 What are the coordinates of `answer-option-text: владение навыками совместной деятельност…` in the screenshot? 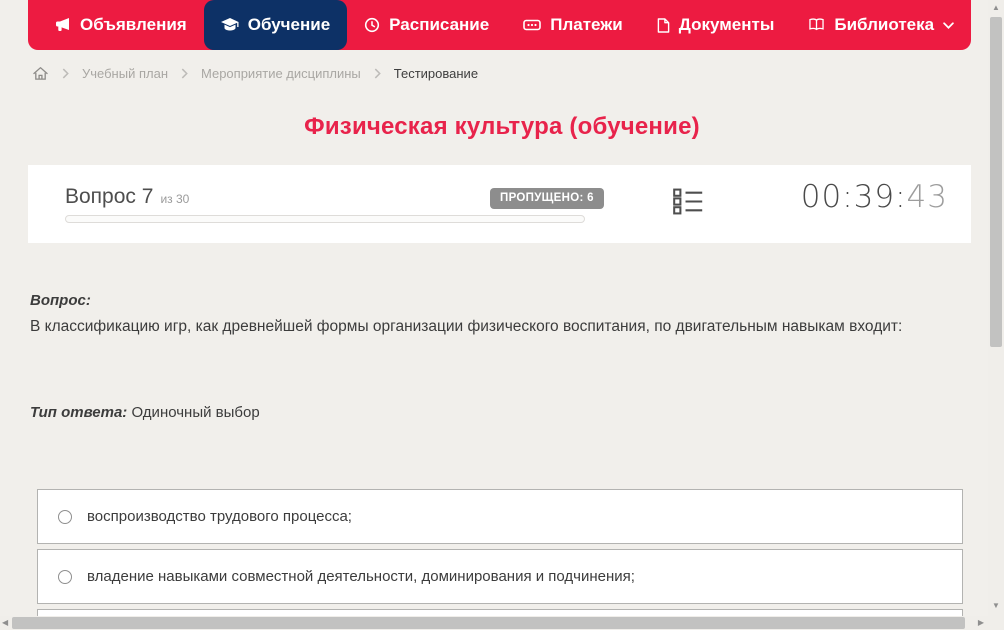 It's located at (361, 576).